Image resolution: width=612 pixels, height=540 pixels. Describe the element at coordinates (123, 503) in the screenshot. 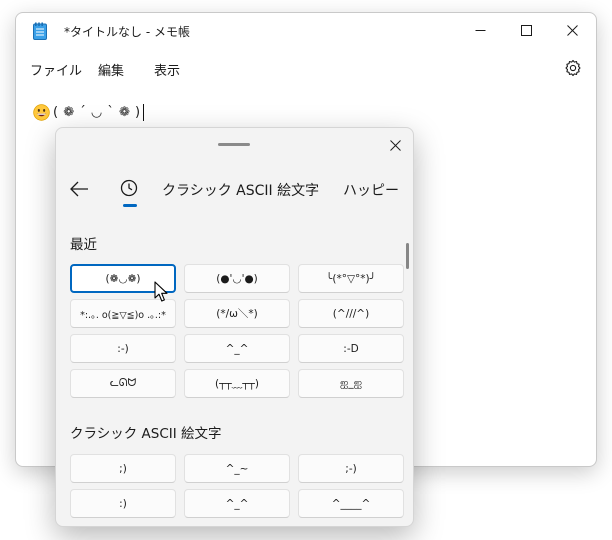

I see `emoji-tile: :)` at that location.